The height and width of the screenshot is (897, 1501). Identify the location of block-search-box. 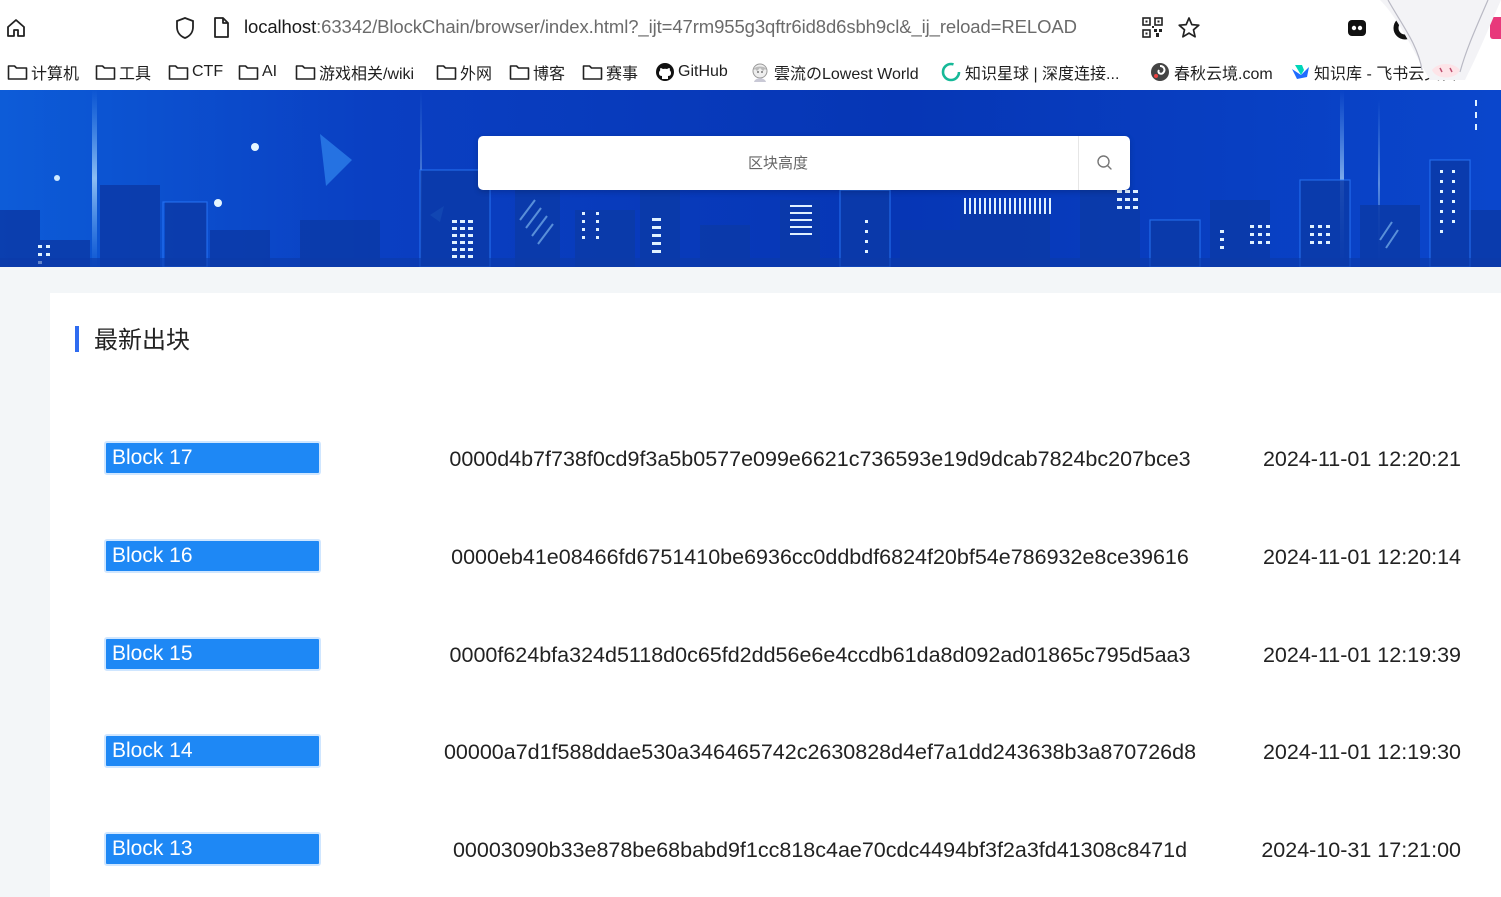
(804, 163).